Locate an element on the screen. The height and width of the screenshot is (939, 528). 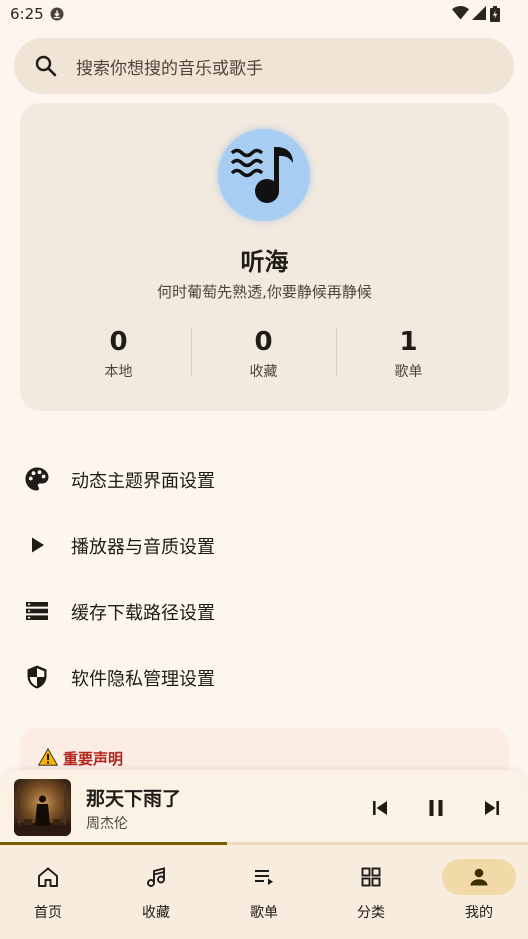
setting-label: 播放器与音质设置 is located at coordinates (143, 547).